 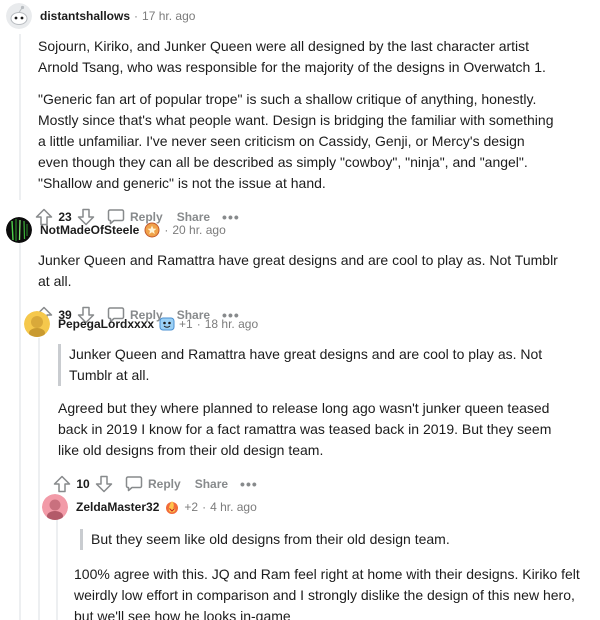 What do you see at coordinates (89, 230) in the screenshot?
I see `username: NotMadeOfSteele` at bounding box center [89, 230].